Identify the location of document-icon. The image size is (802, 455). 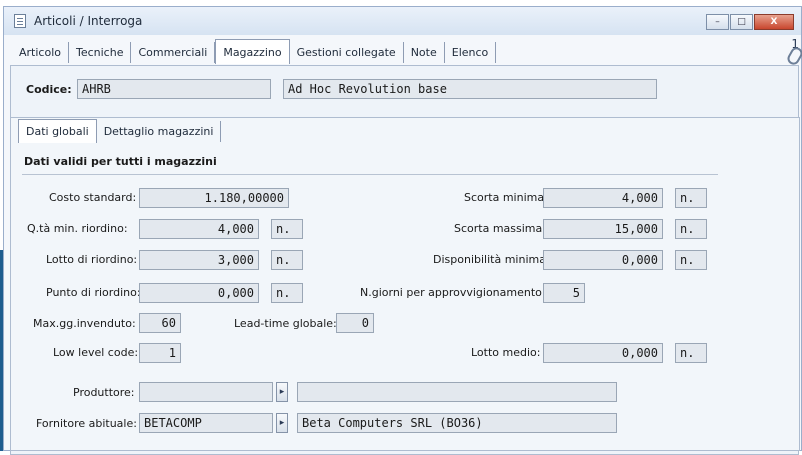
(20, 21).